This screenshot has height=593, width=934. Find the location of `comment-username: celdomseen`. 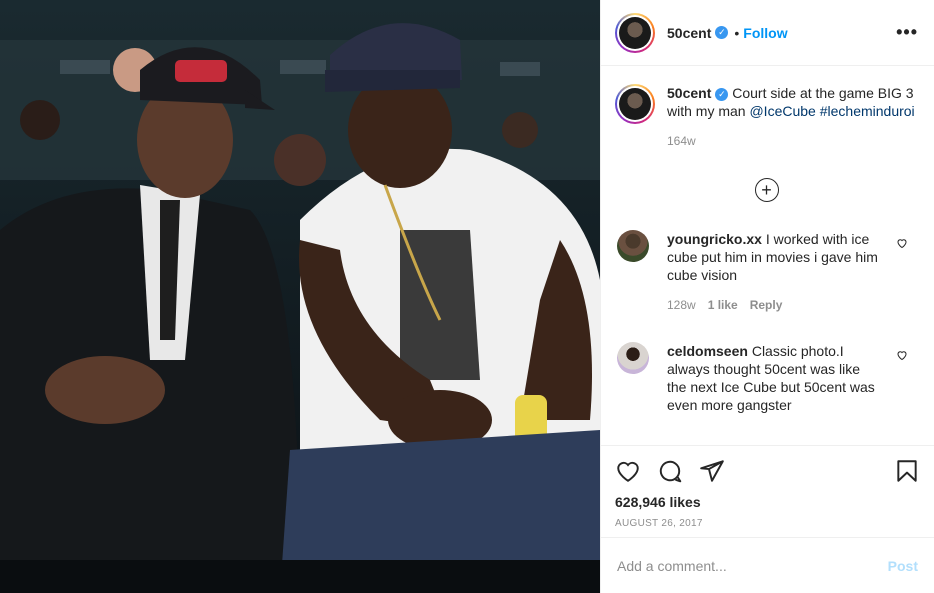

comment-username: celdomseen is located at coordinates (707, 351).